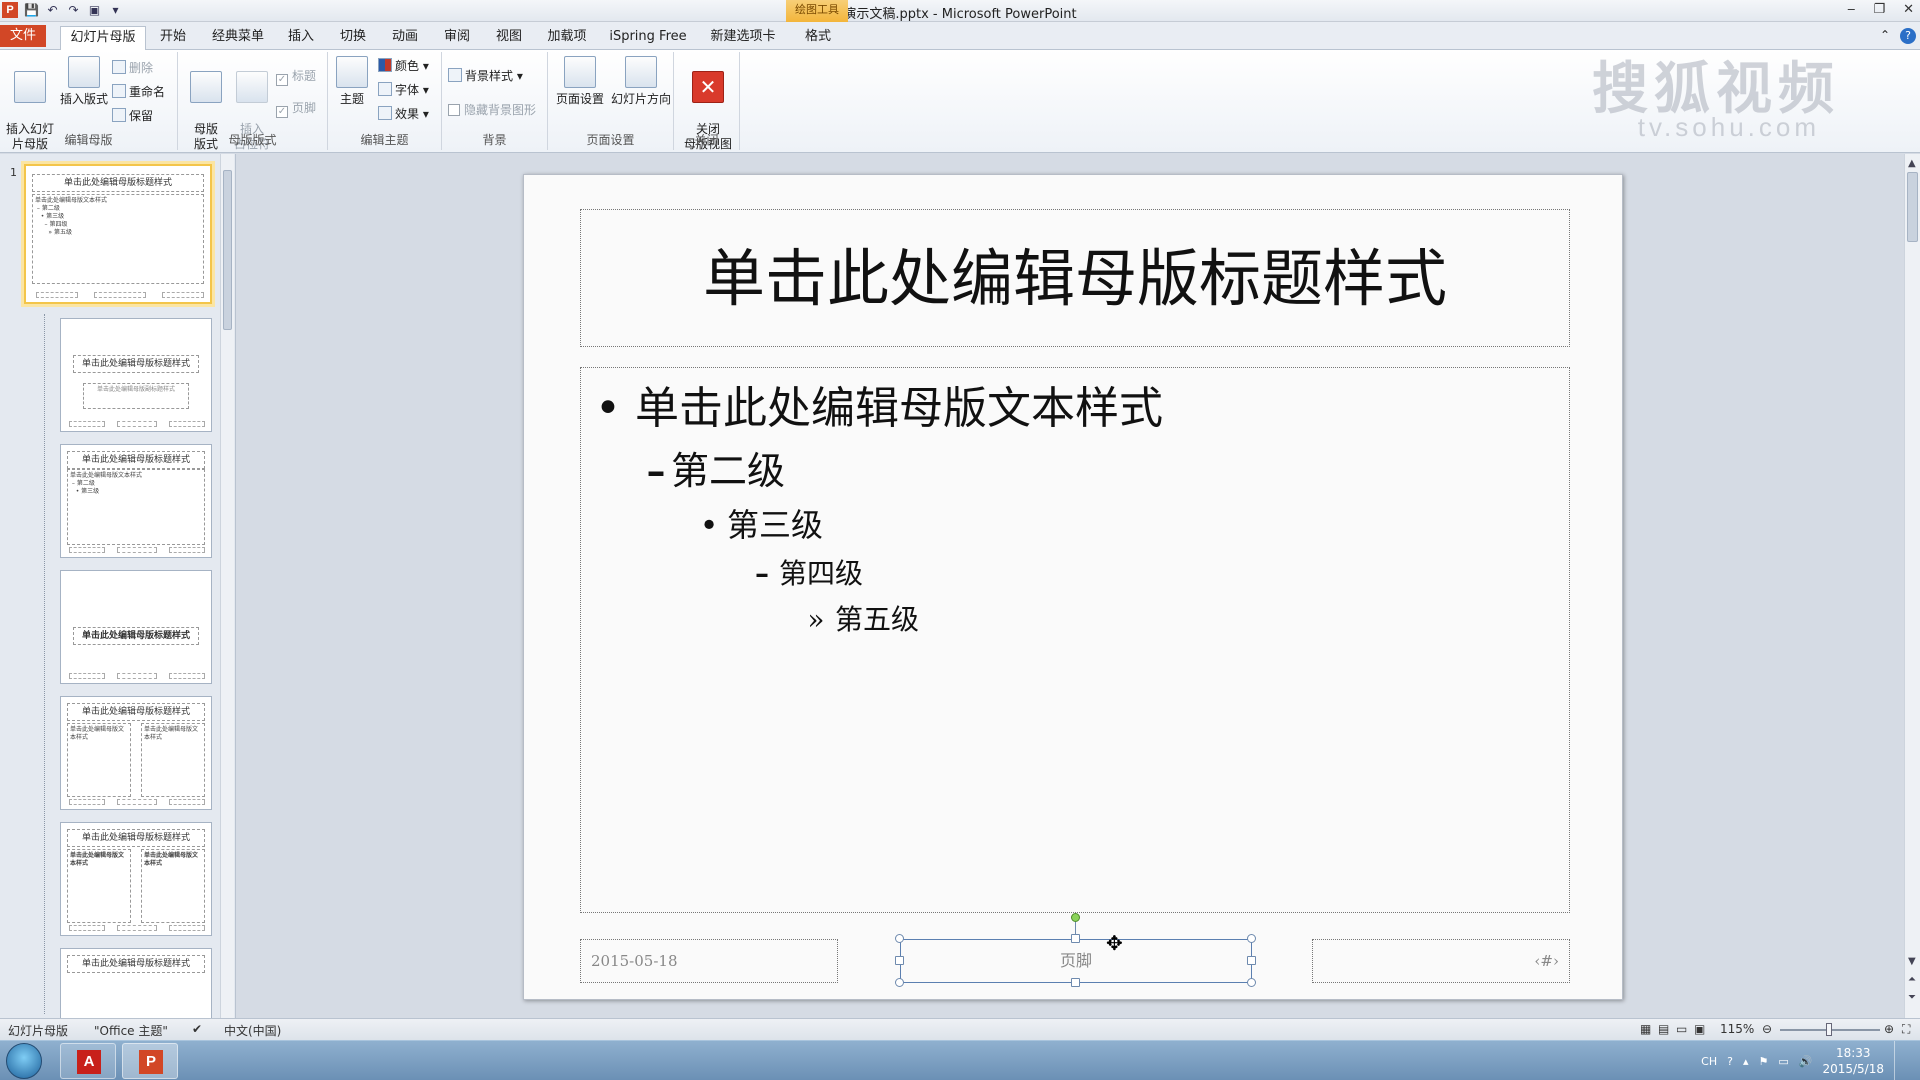 The image size is (1920, 1080). Describe the element at coordinates (136, 375) in the screenshot. I see `thumbnail-layout-title: 单击此处编辑母版标题样式 单击此处编辑母版副标题样式` at that location.